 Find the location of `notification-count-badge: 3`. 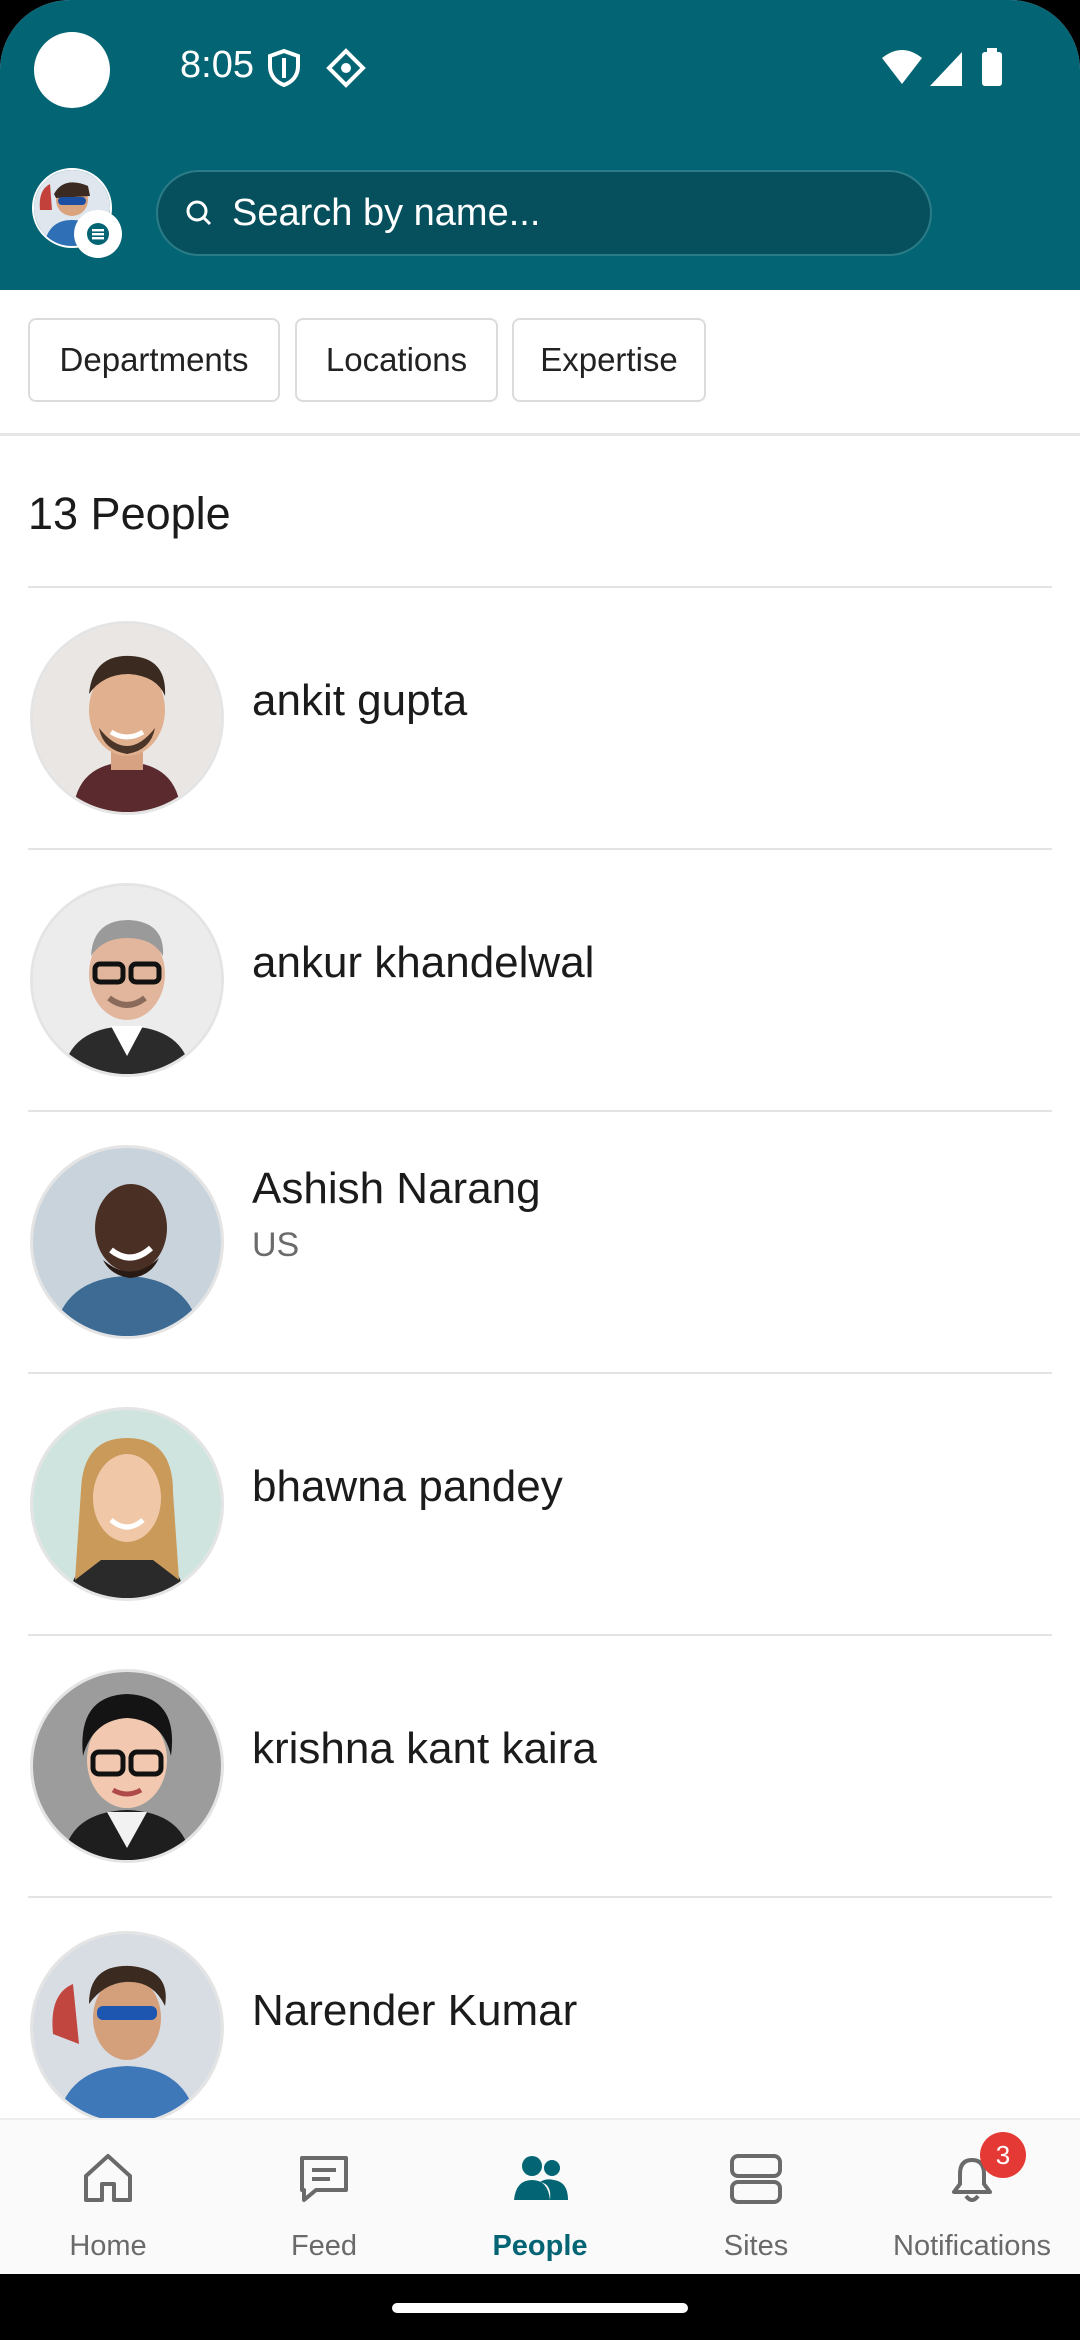

notification-count-badge: 3 is located at coordinates (1003, 2155).